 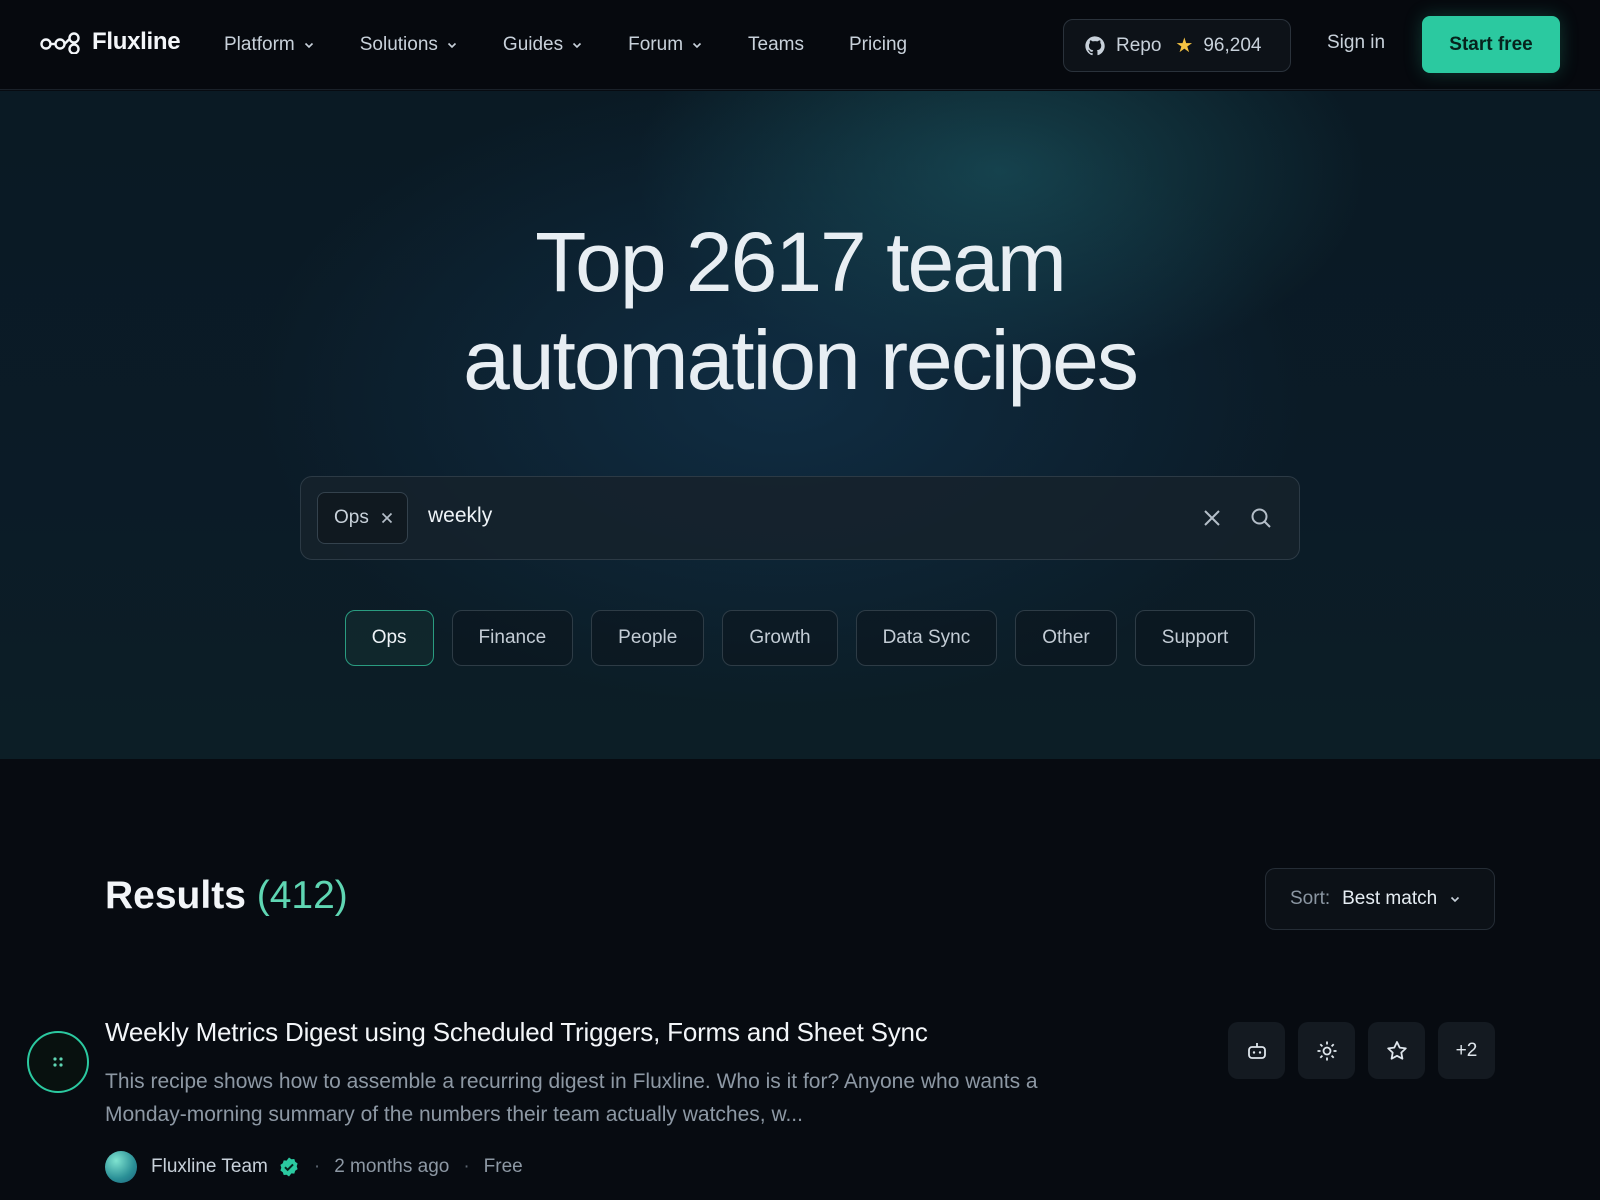 What do you see at coordinates (1310, 898) in the screenshot?
I see `sort-label: Sort:` at bounding box center [1310, 898].